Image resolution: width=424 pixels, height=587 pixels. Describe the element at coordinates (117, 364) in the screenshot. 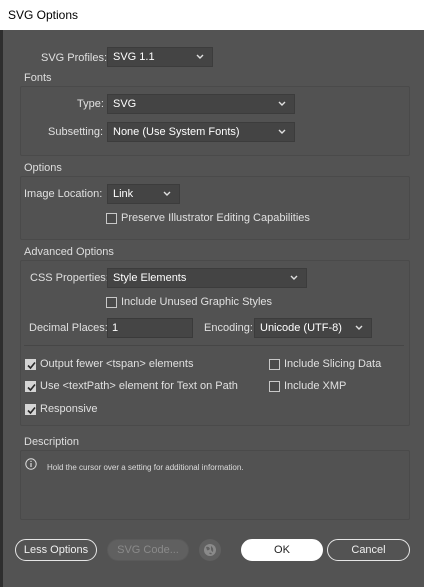

I see `output-fewer-tspan-label: Output fewer <tspan> elements` at that location.